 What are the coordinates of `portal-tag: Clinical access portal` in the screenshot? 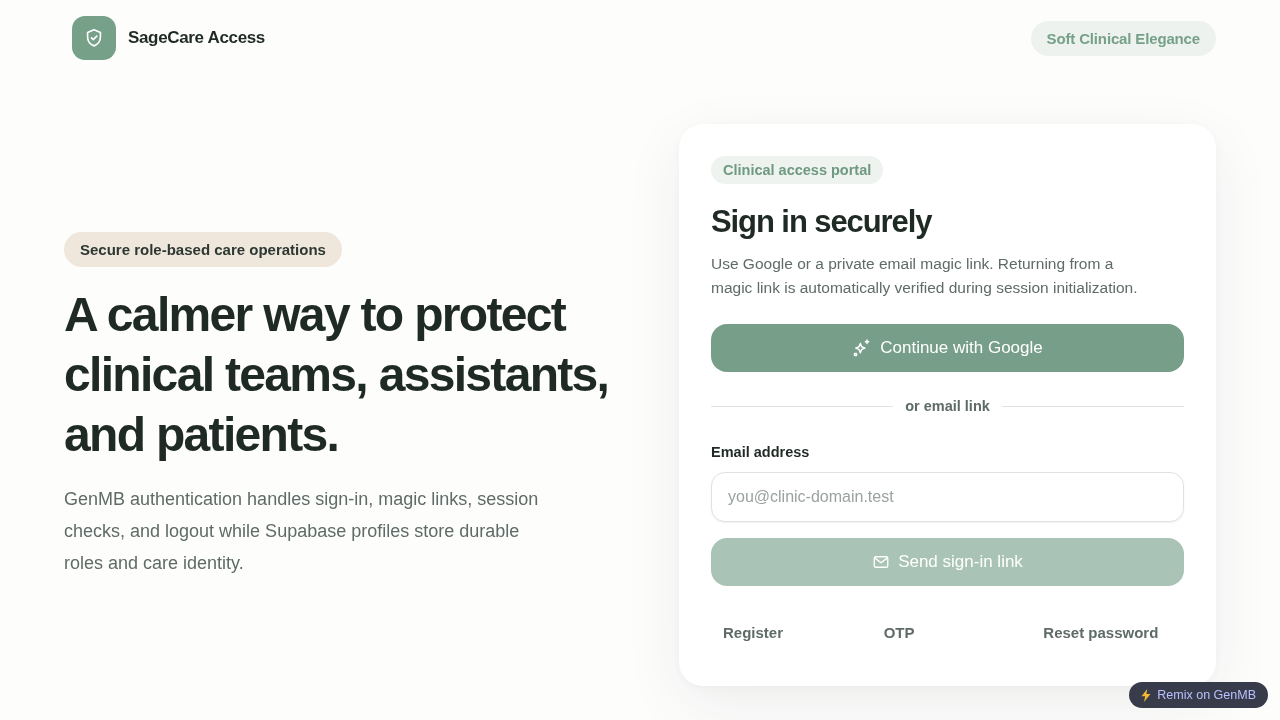 It's located at (797, 170).